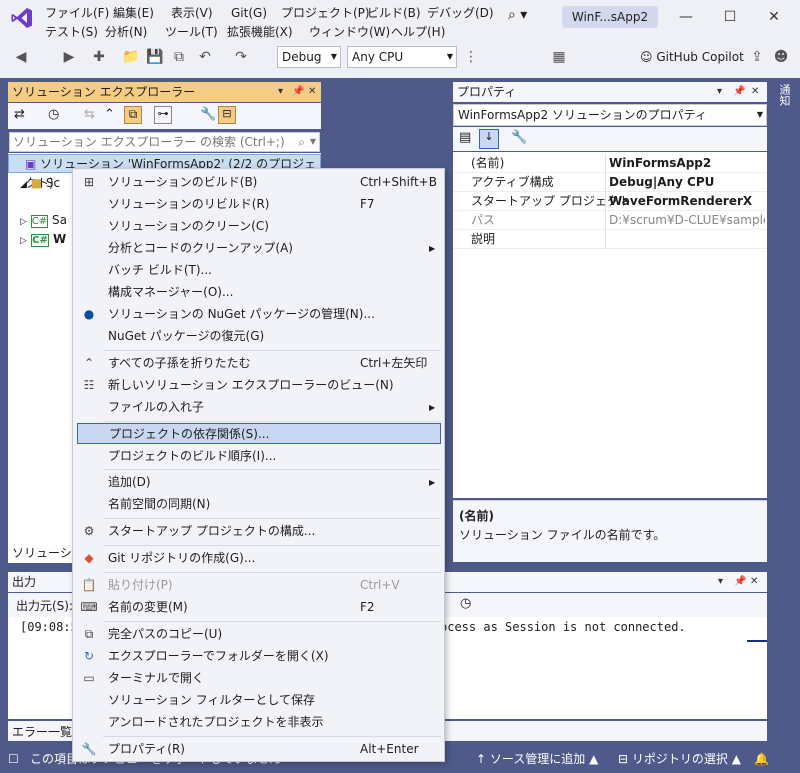 This screenshot has width=800, height=773. What do you see at coordinates (259, 226) in the screenshot?
I see `menu-item-clean-solution: ソリューションのクリーン(C)` at bounding box center [259, 226].